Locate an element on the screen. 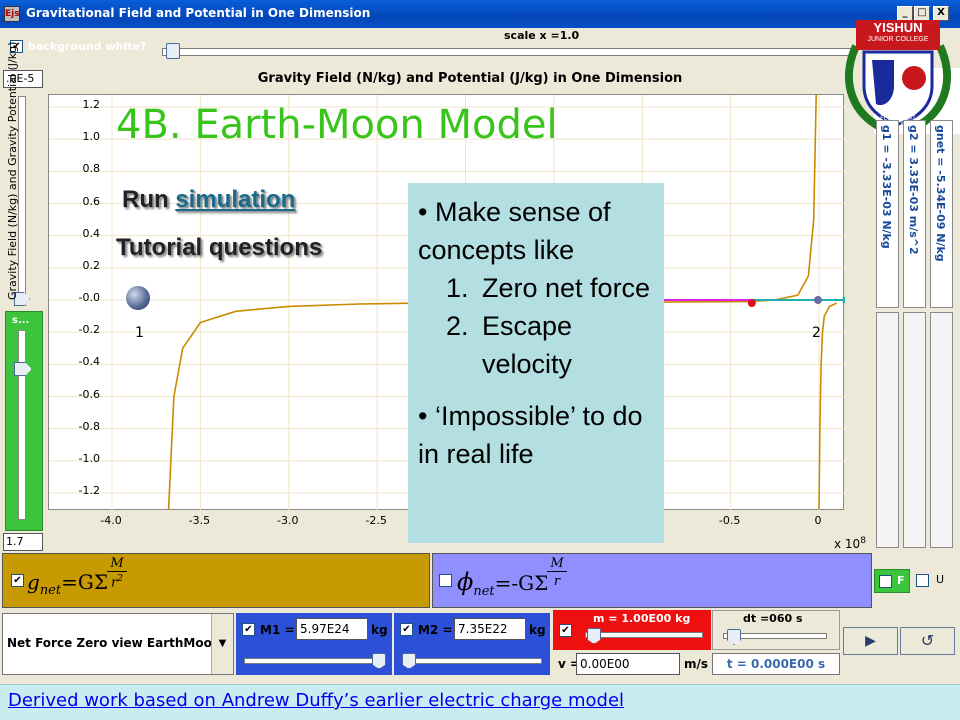 The image size is (960, 720). scale-slider-track is located at coordinates (507, 52).